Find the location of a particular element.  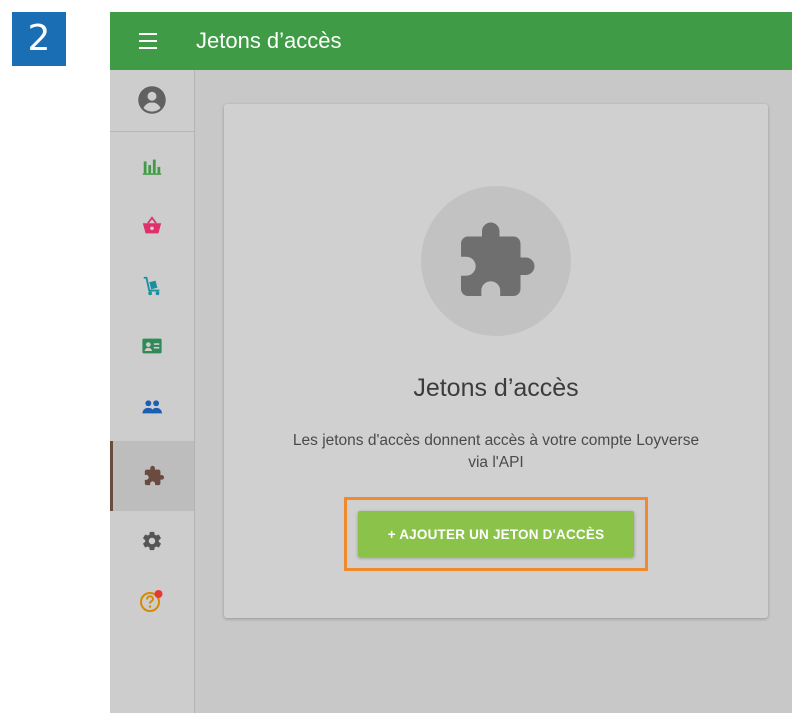

sidebar is located at coordinates (152, 391).